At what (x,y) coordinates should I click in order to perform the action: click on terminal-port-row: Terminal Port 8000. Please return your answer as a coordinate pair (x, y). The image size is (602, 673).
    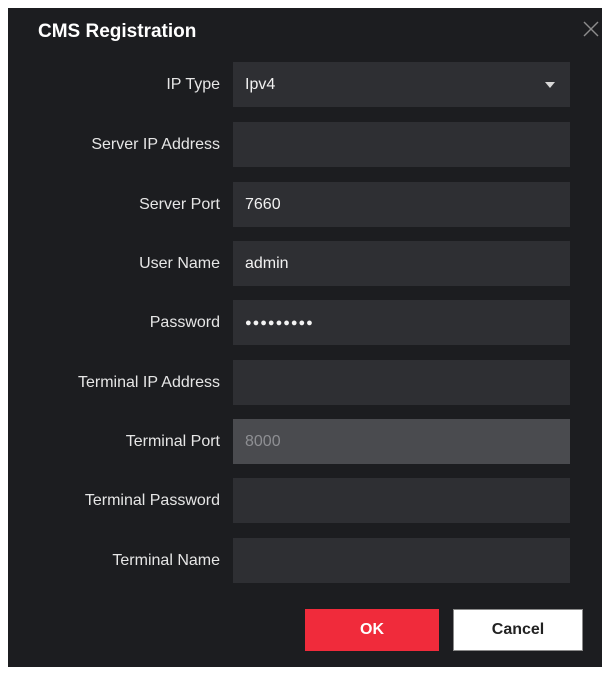
    Looking at the image, I should click on (305, 441).